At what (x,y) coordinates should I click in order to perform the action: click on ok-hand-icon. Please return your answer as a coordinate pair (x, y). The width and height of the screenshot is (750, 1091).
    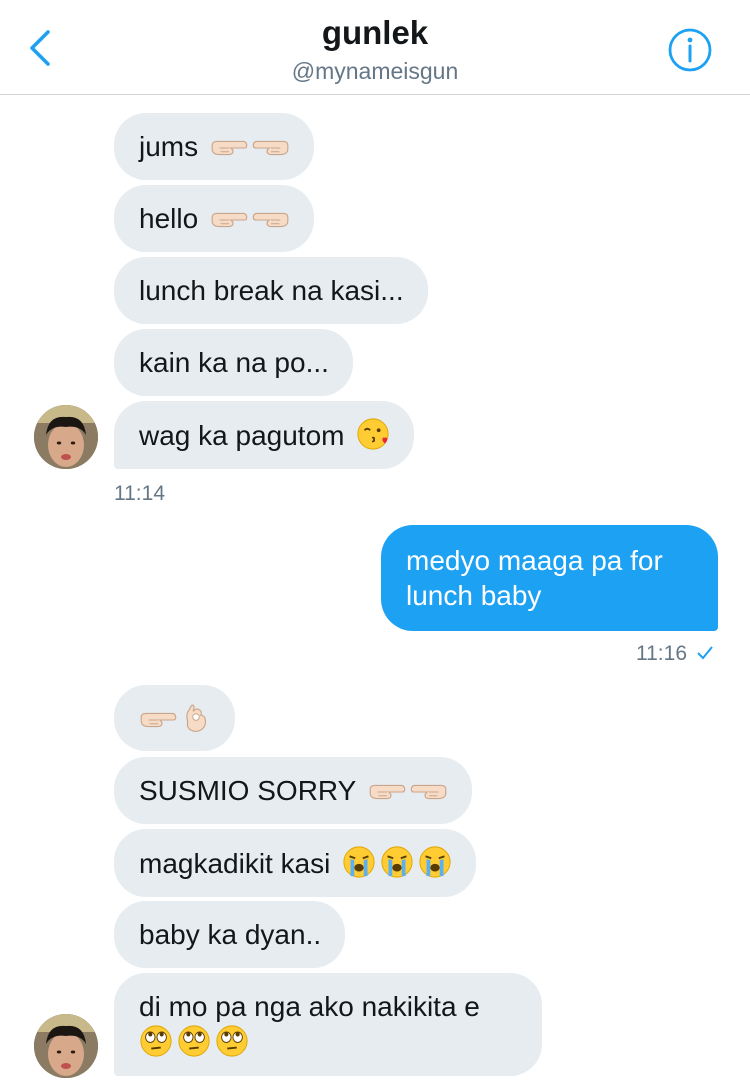
    Looking at the image, I should click on (196, 718).